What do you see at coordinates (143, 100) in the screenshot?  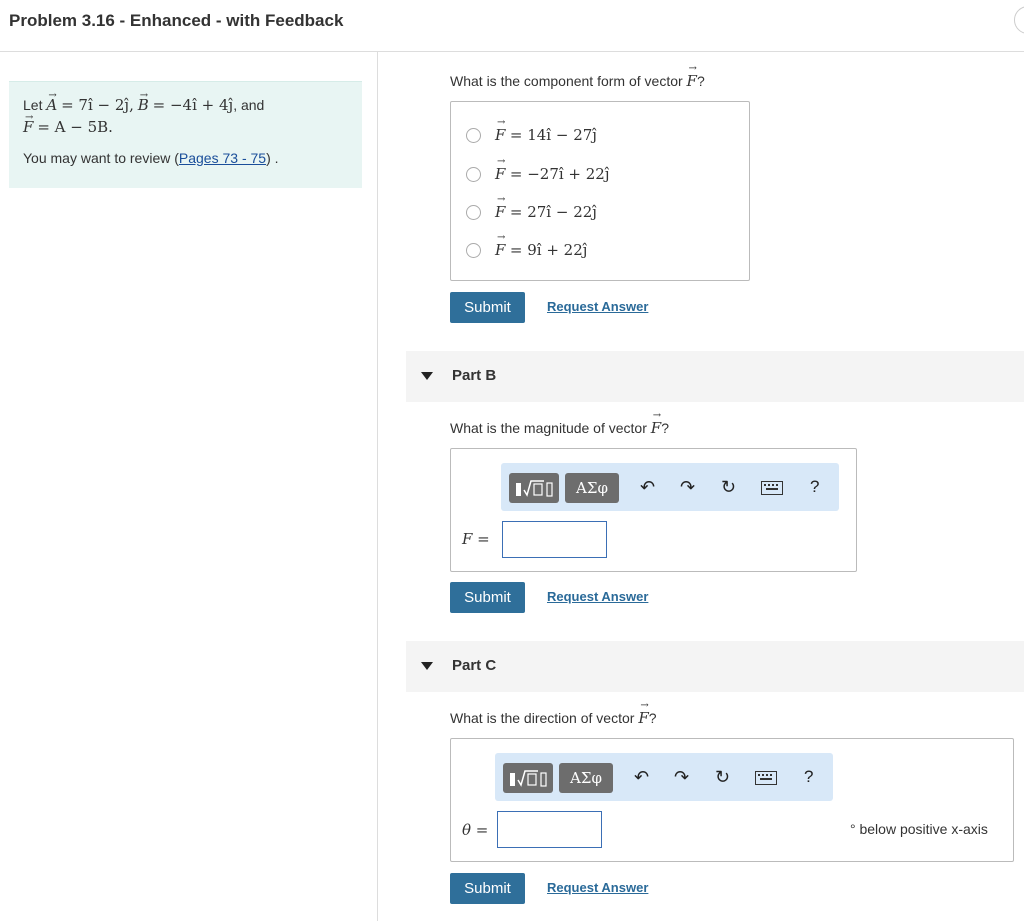 I see `vector-b-symbol: B` at bounding box center [143, 100].